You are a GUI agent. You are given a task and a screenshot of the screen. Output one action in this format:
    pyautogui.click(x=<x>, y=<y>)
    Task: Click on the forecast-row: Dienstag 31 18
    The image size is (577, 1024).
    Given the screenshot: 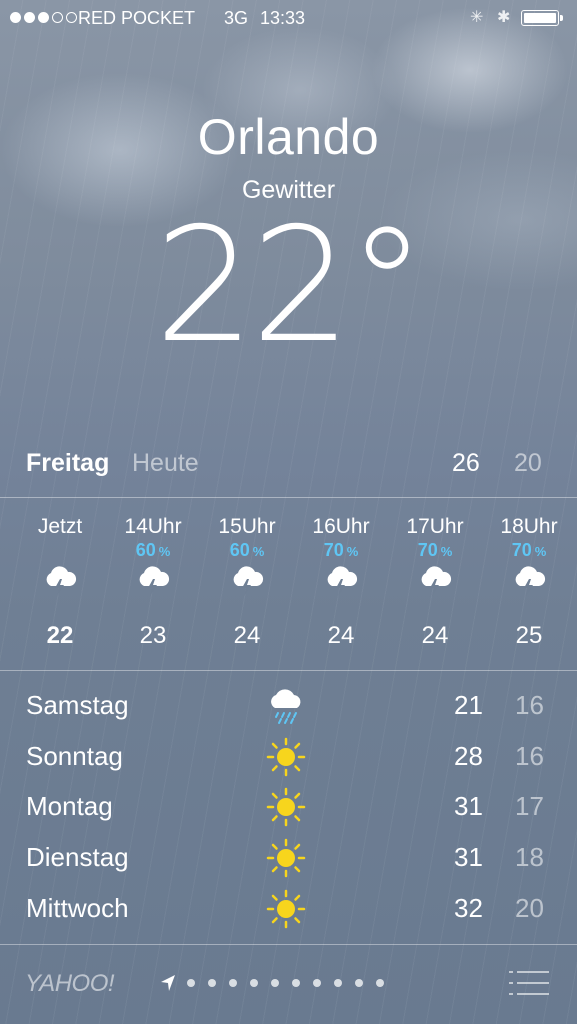 What is the action you would take?
    pyautogui.click(x=288, y=861)
    